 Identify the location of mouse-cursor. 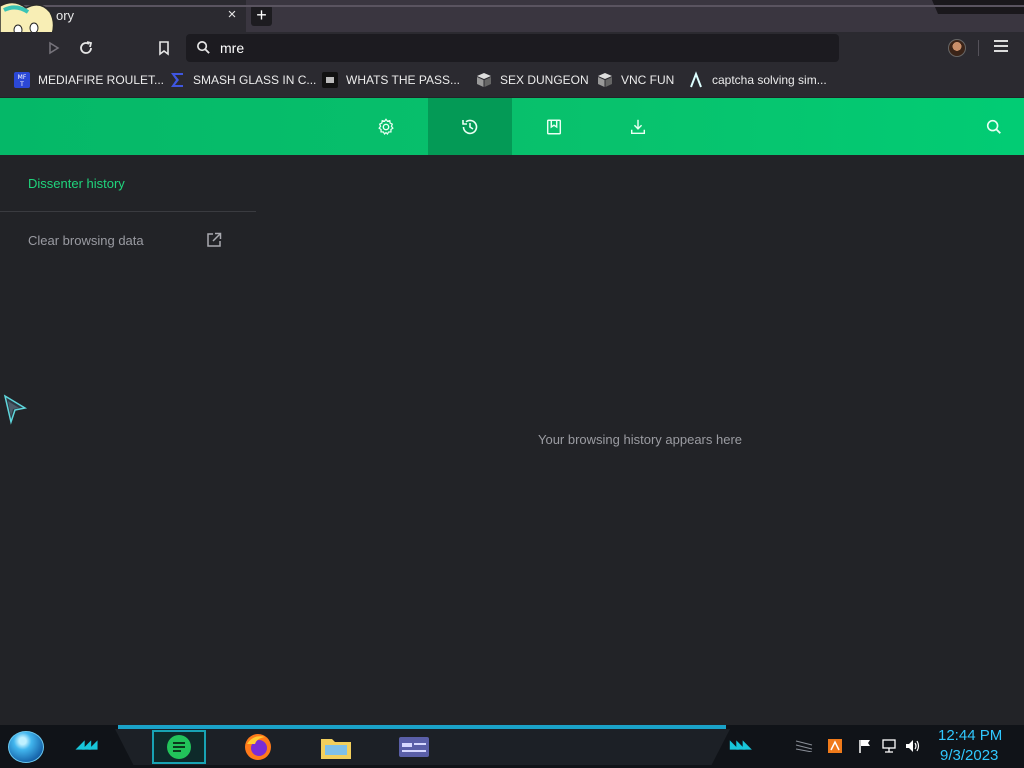
(15, 409).